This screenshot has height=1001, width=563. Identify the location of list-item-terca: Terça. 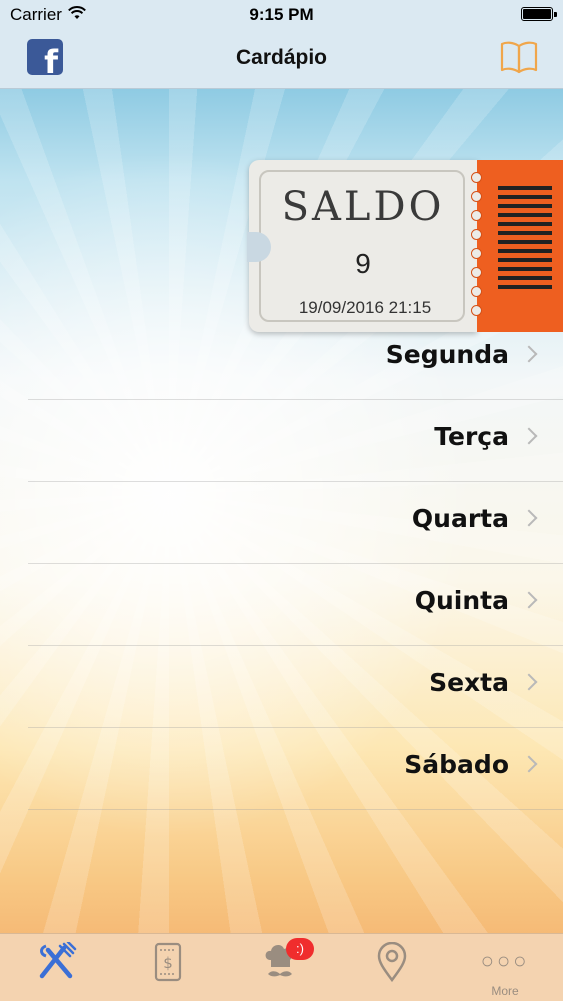
(295, 441).